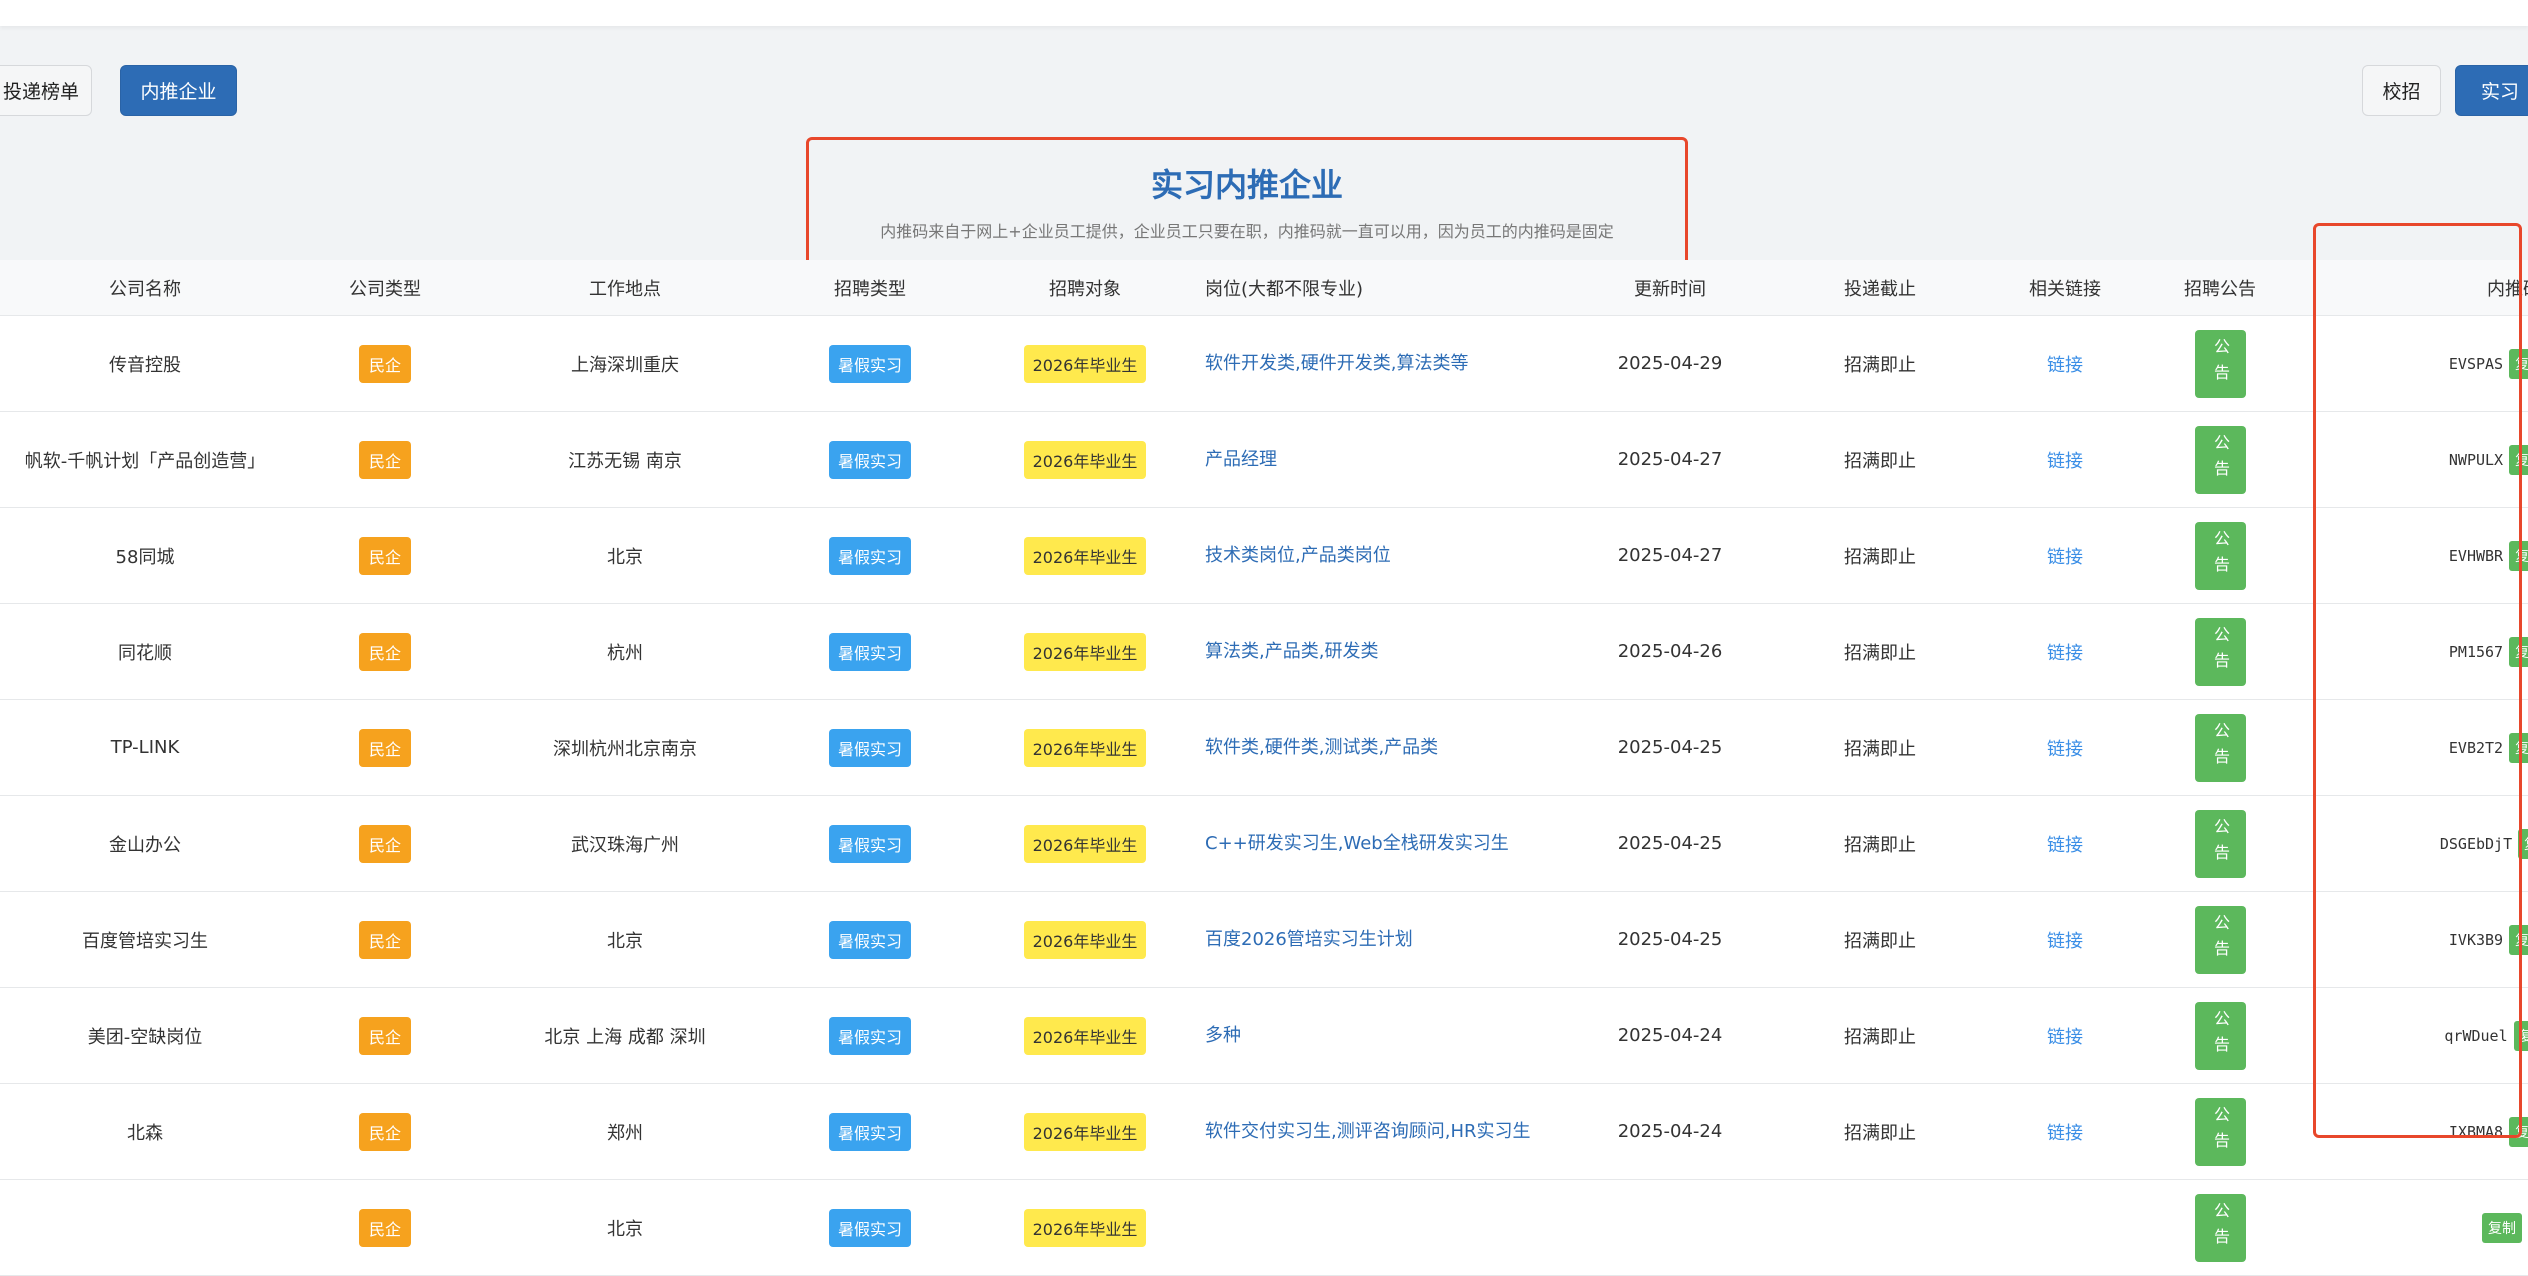  I want to click on position-link: 软件开发类,硬件开发类,算法类等, so click(1336, 364).